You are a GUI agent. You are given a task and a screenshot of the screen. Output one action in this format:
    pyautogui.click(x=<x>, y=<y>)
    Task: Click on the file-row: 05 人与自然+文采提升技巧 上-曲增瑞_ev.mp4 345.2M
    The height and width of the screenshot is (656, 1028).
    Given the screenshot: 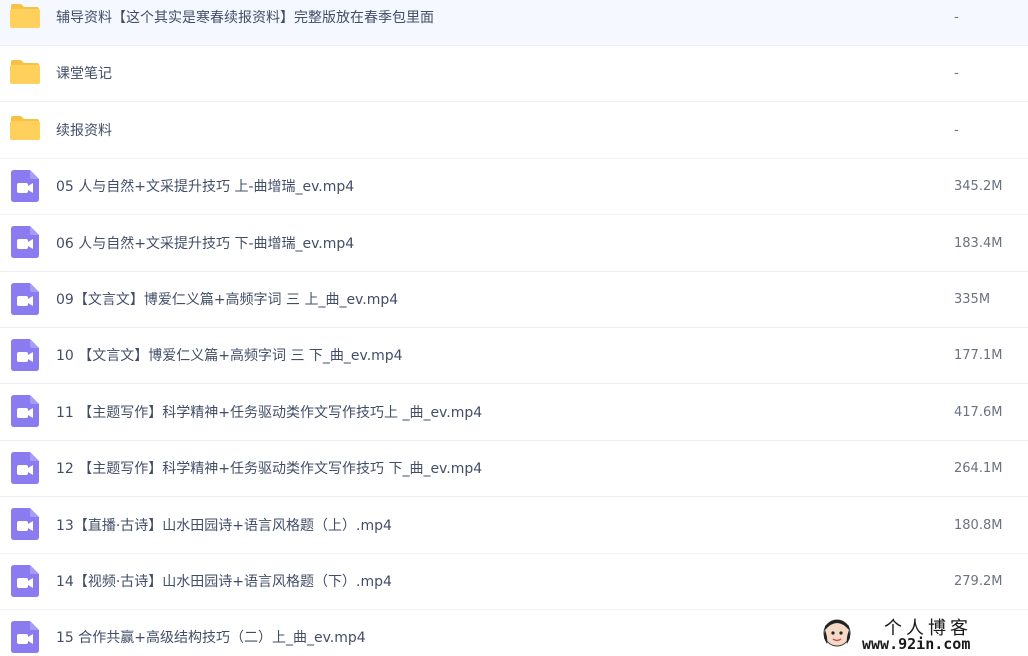 What is the action you would take?
    pyautogui.click(x=514, y=187)
    